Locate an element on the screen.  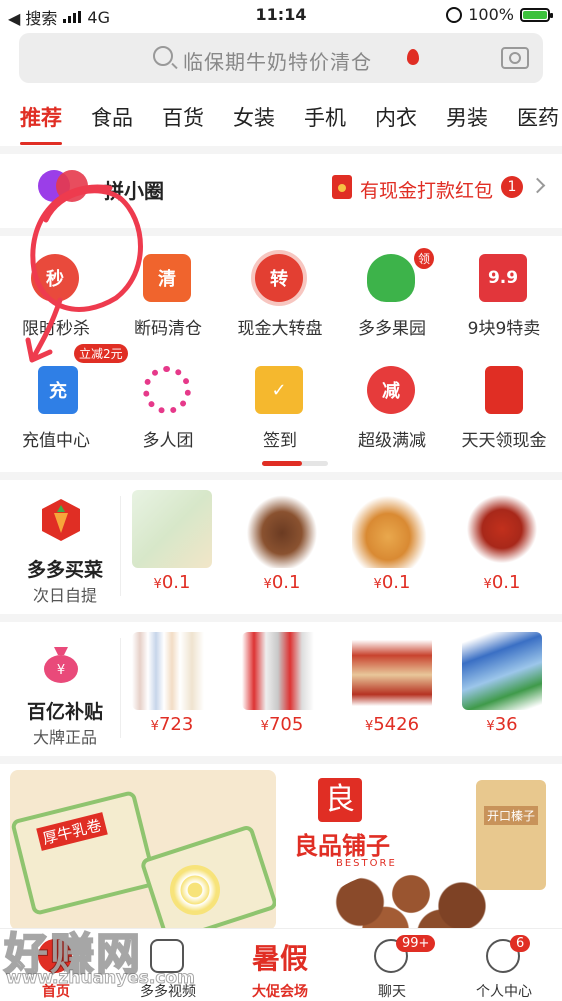
truck-icon: 清 is located at coordinates (167, 278).